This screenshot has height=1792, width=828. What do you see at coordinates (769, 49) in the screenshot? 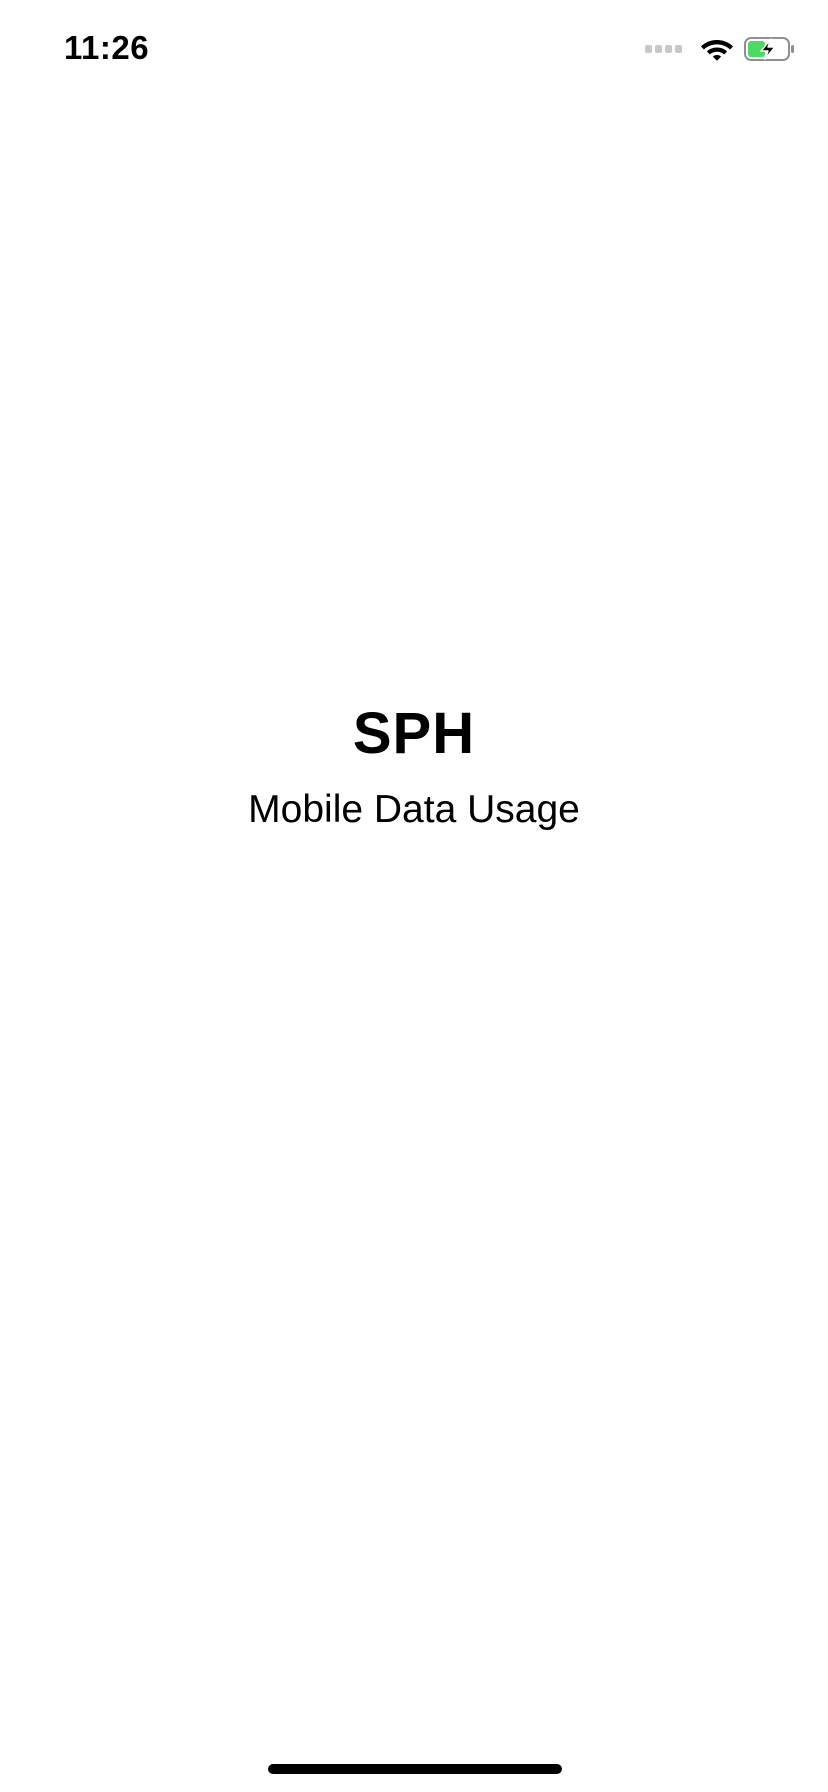
I see `battery-charging-icon` at bounding box center [769, 49].